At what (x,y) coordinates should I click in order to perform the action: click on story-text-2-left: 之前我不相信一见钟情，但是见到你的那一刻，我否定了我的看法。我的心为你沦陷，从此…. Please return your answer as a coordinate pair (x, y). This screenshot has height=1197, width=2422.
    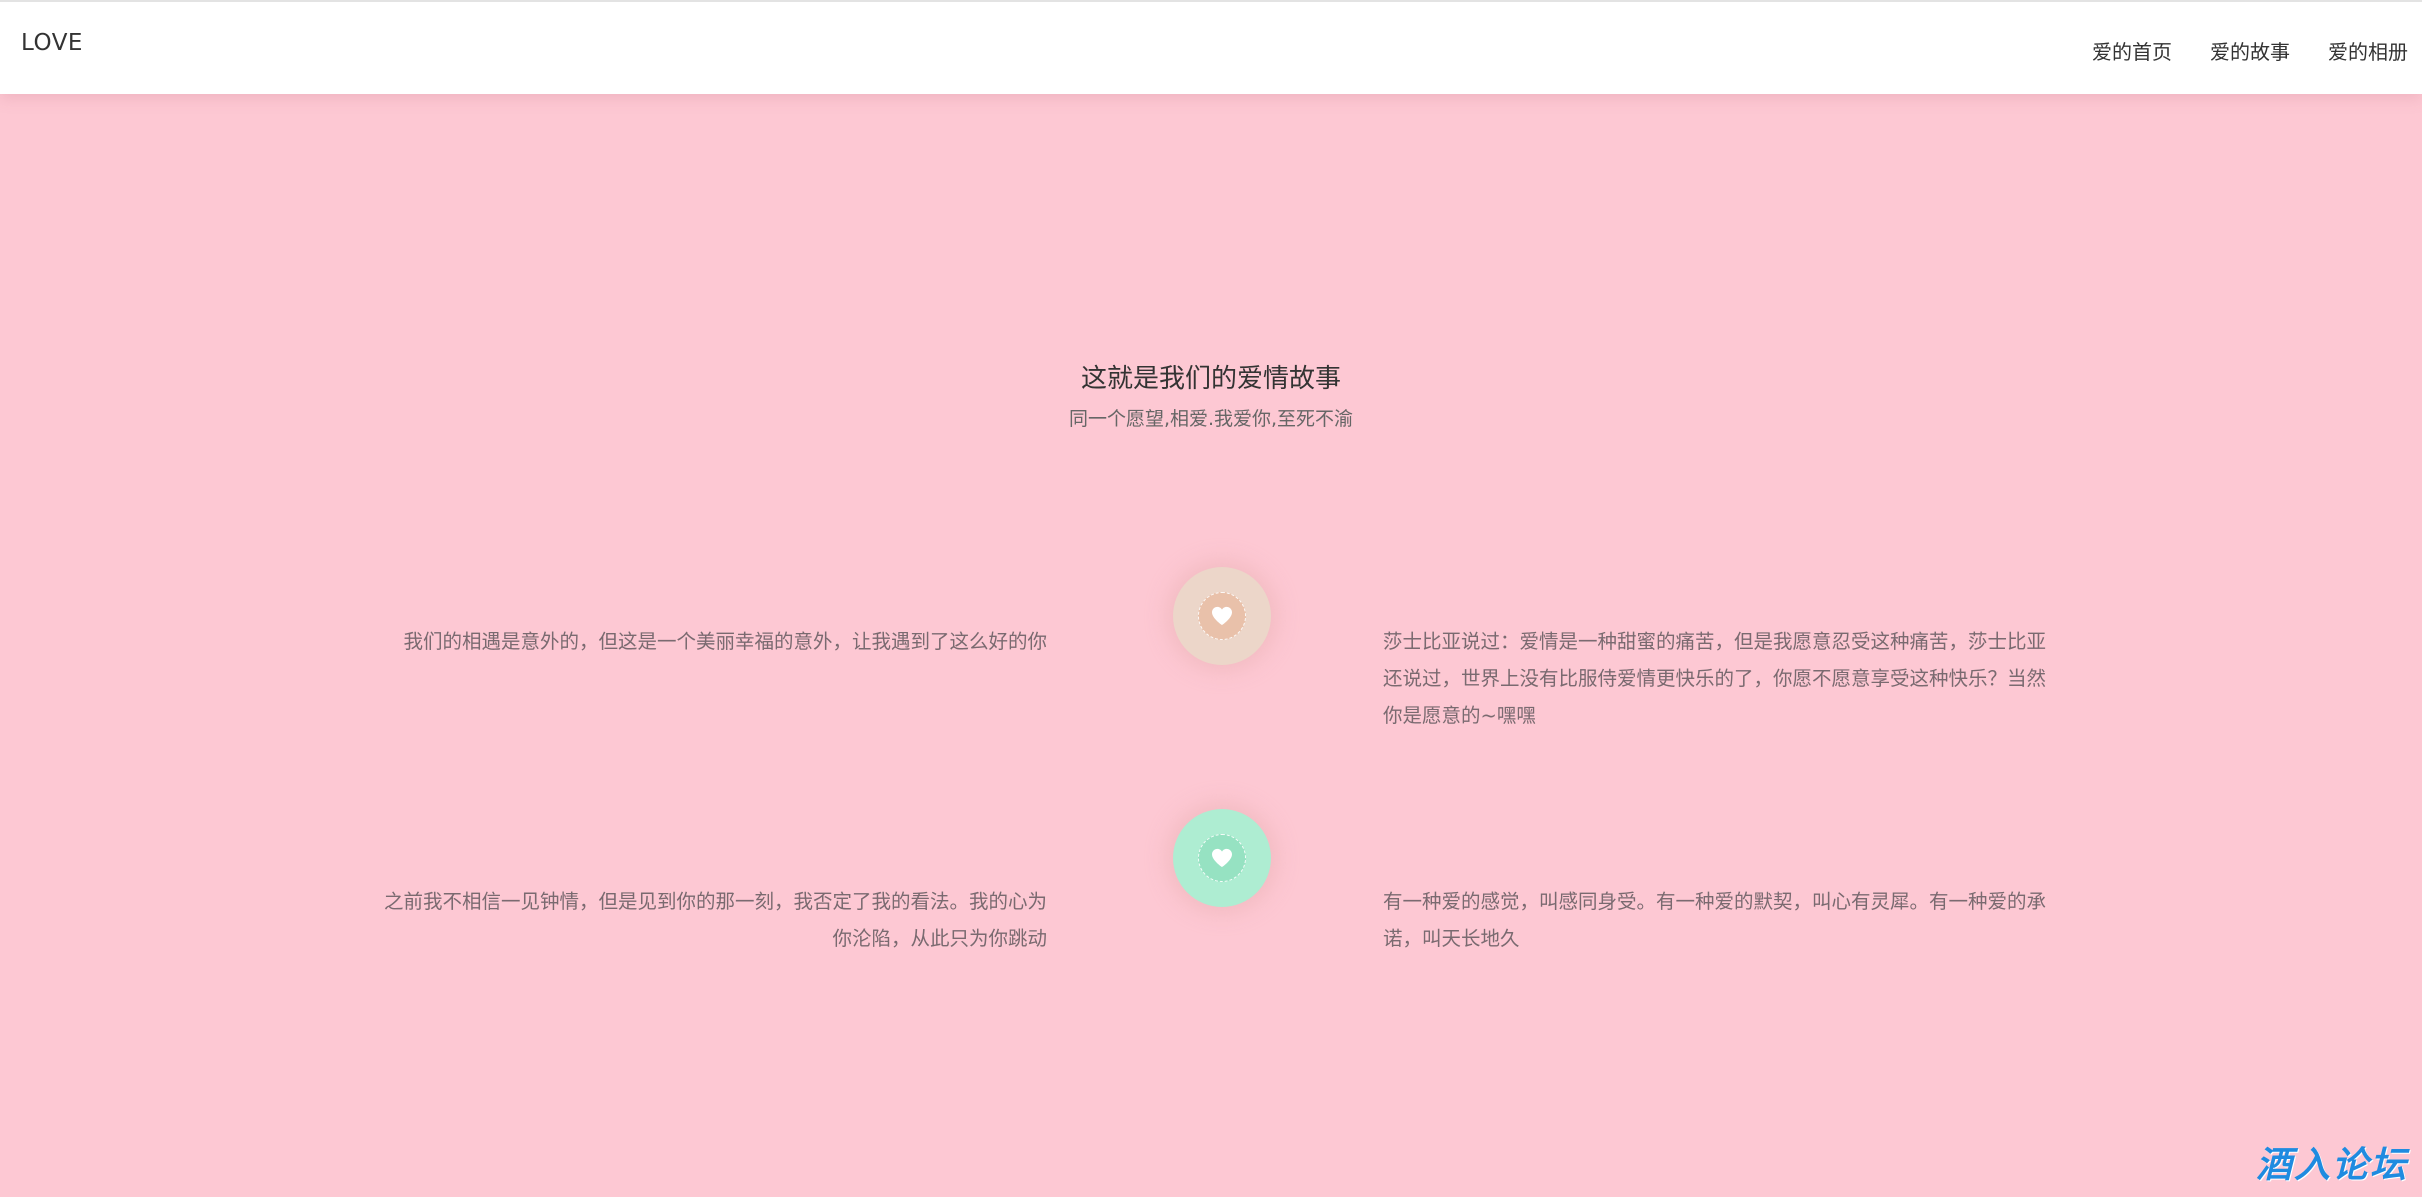
    Looking at the image, I should click on (715, 920).